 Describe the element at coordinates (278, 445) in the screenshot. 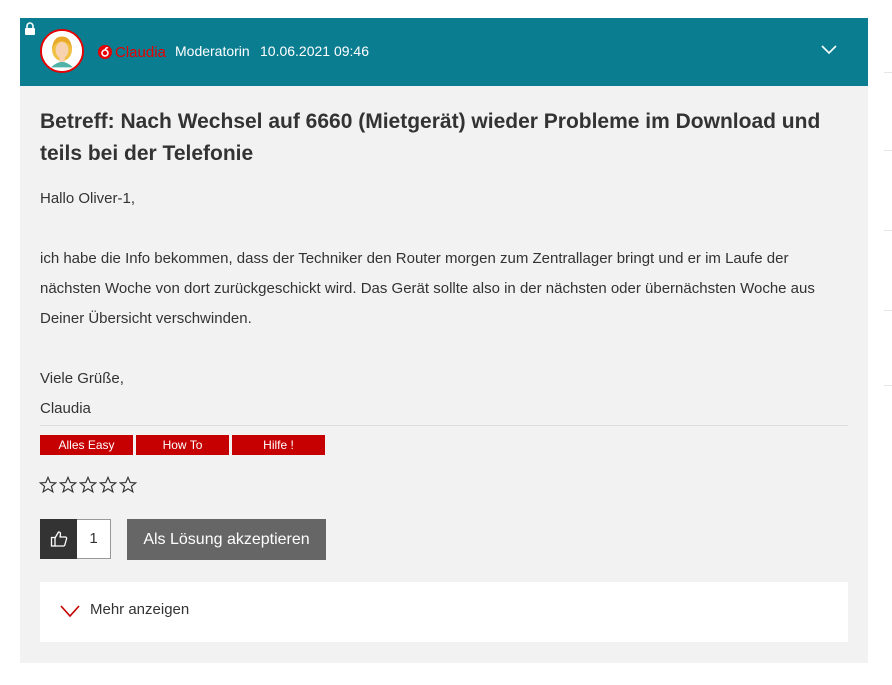

I see `tag-hilfe: Hilfe !` at that location.